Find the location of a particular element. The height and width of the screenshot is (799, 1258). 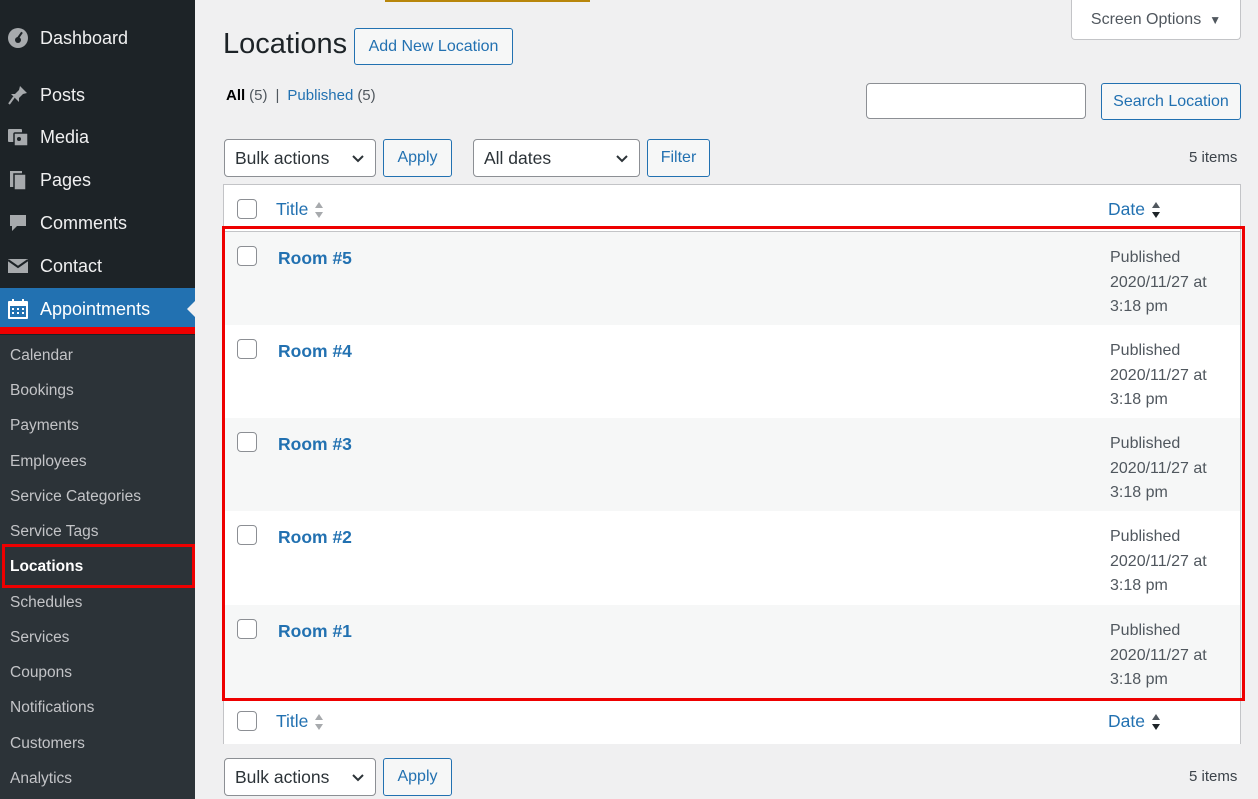

date-column-footer: Date is located at coordinates (1134, 721).